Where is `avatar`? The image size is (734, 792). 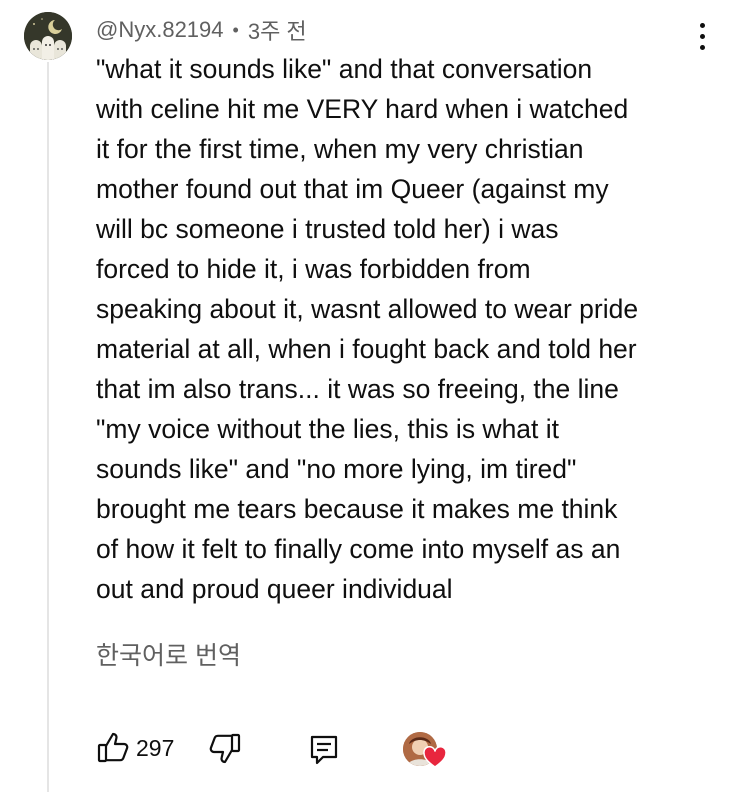
avatar is located at coordinates (48, 36).